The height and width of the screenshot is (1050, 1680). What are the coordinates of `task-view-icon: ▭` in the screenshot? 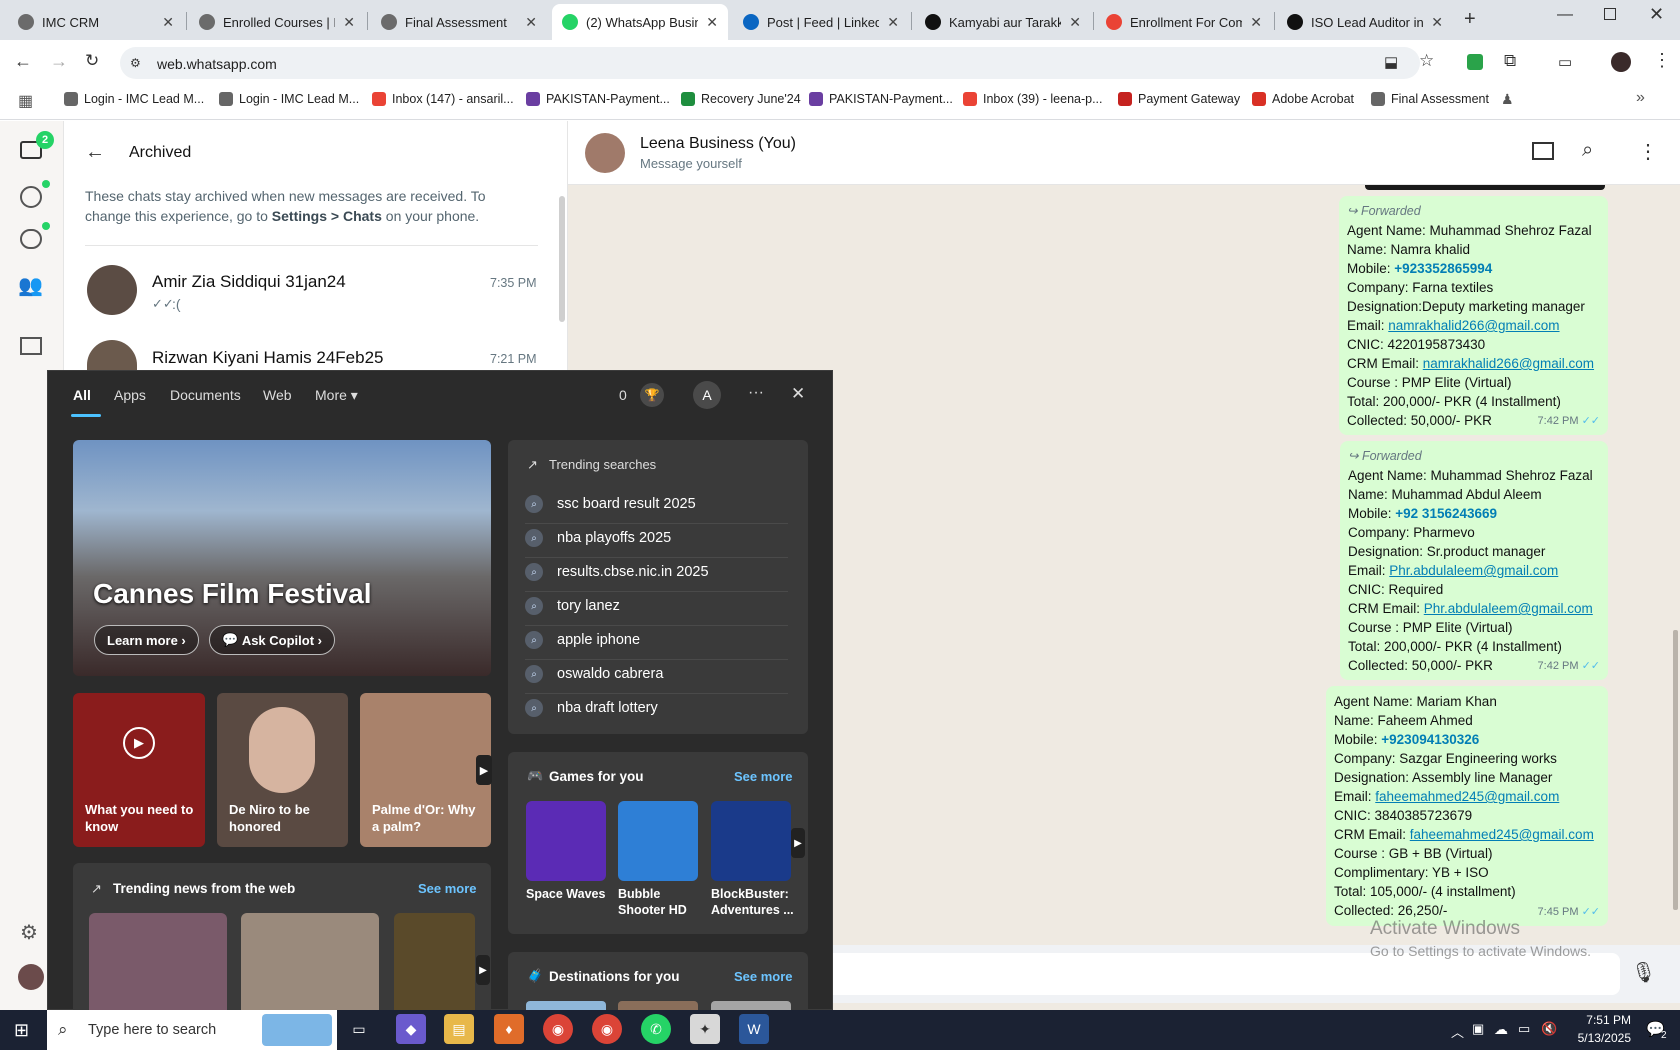 It's located at (359, 1029).